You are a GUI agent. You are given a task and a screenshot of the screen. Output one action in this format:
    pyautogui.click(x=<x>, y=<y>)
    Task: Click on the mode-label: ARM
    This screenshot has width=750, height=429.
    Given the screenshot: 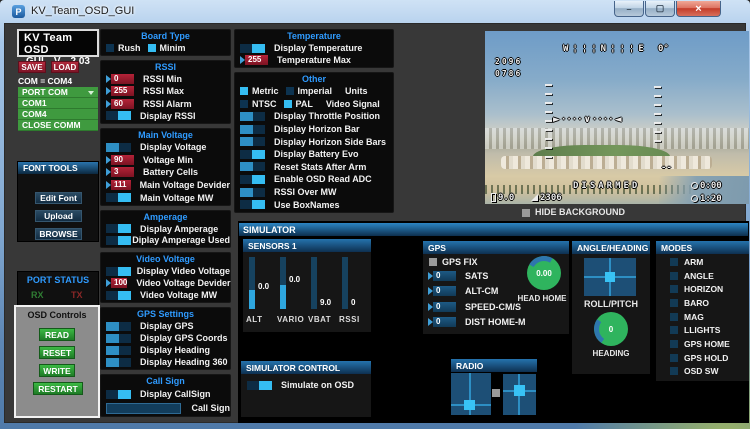 What is the action you would take?
    pyautogui.click(x=694, y=261)
    